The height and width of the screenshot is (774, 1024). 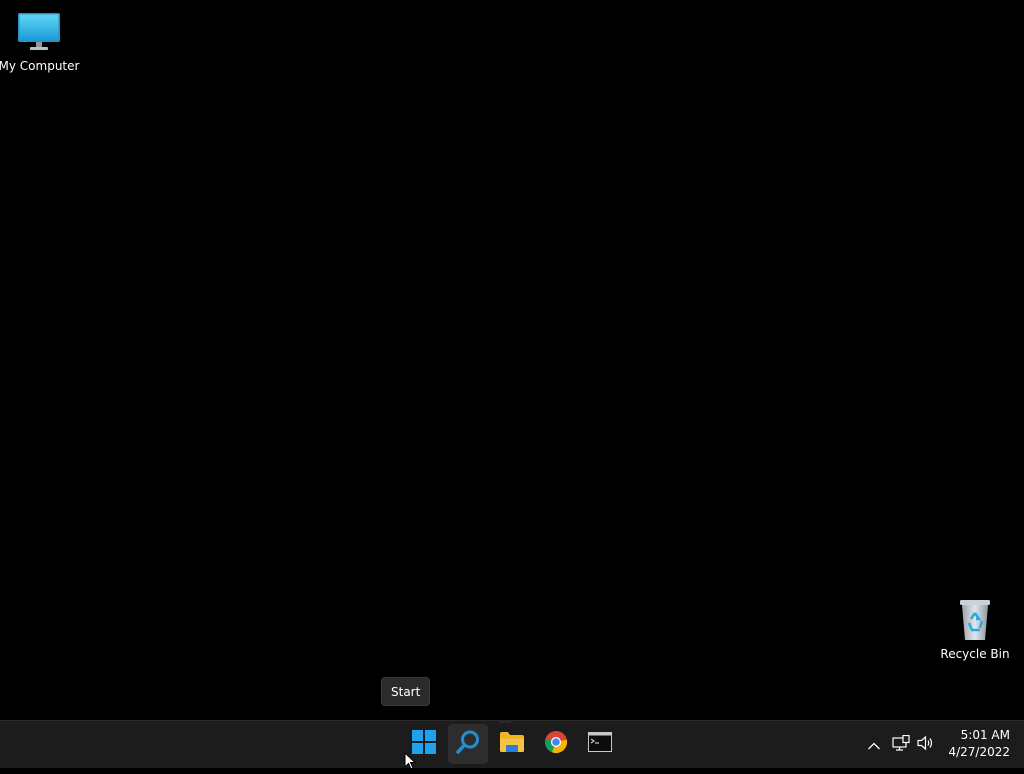 What do you see at coordinates (975, 620) in the screenshot?
I see `recycle-bin-icon` at bounding box center [975, 620].